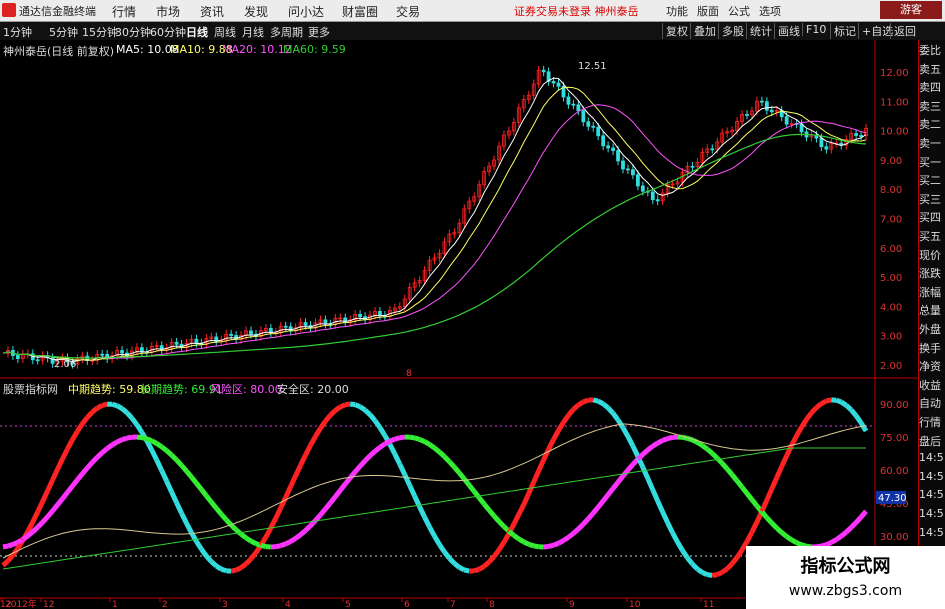 The image size is (945, 609). I want to click on tf-60min: 60分钟, so click(168, 32).